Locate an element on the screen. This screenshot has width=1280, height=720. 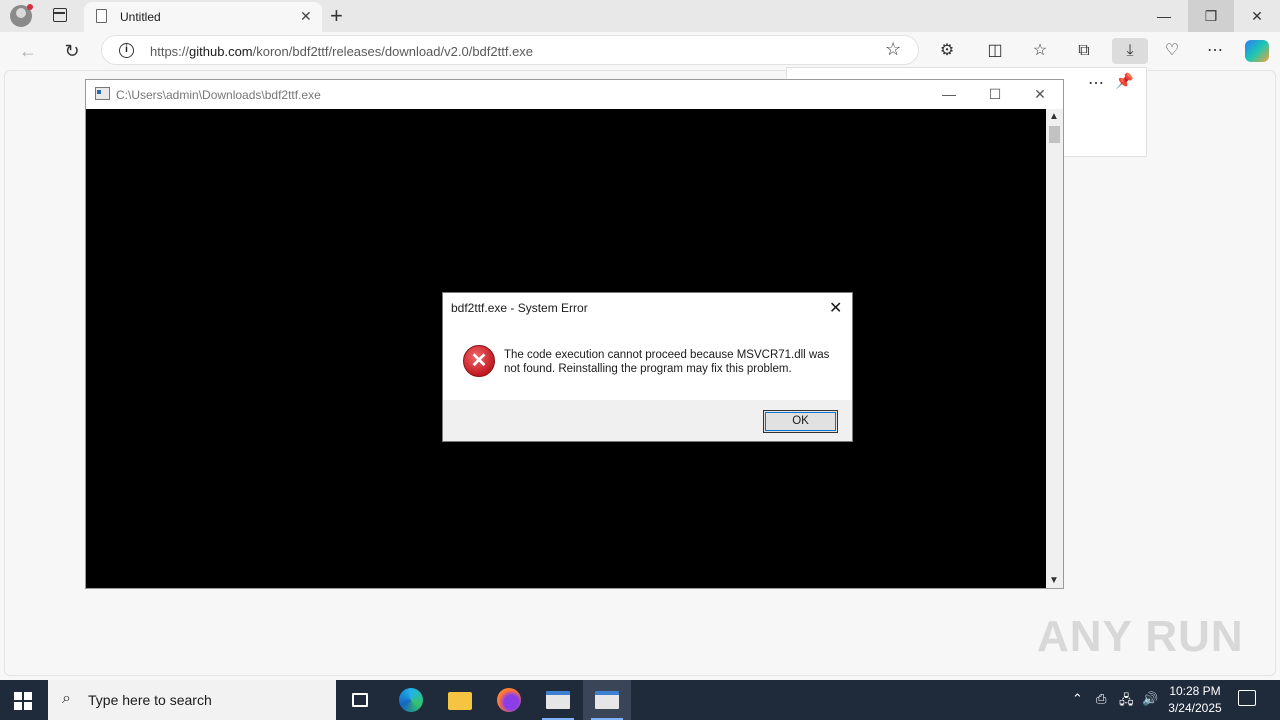
notifications-icon is located at coordinates (1247, 698).